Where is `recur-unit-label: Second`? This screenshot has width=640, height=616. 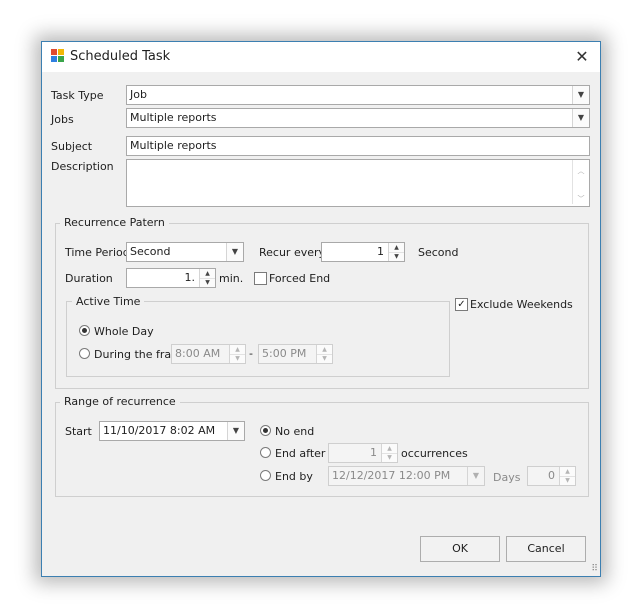 recur-unit-label: Second is located at coordinates (438, 252).